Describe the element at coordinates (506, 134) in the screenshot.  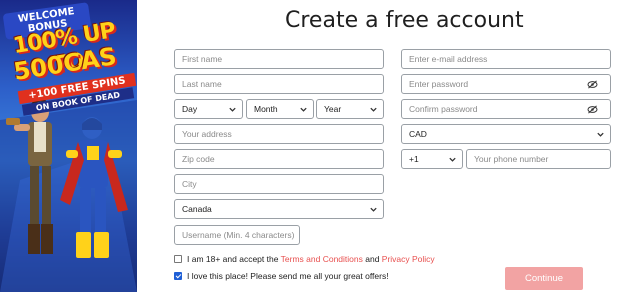
I see `currency-select: CAD` at that location.